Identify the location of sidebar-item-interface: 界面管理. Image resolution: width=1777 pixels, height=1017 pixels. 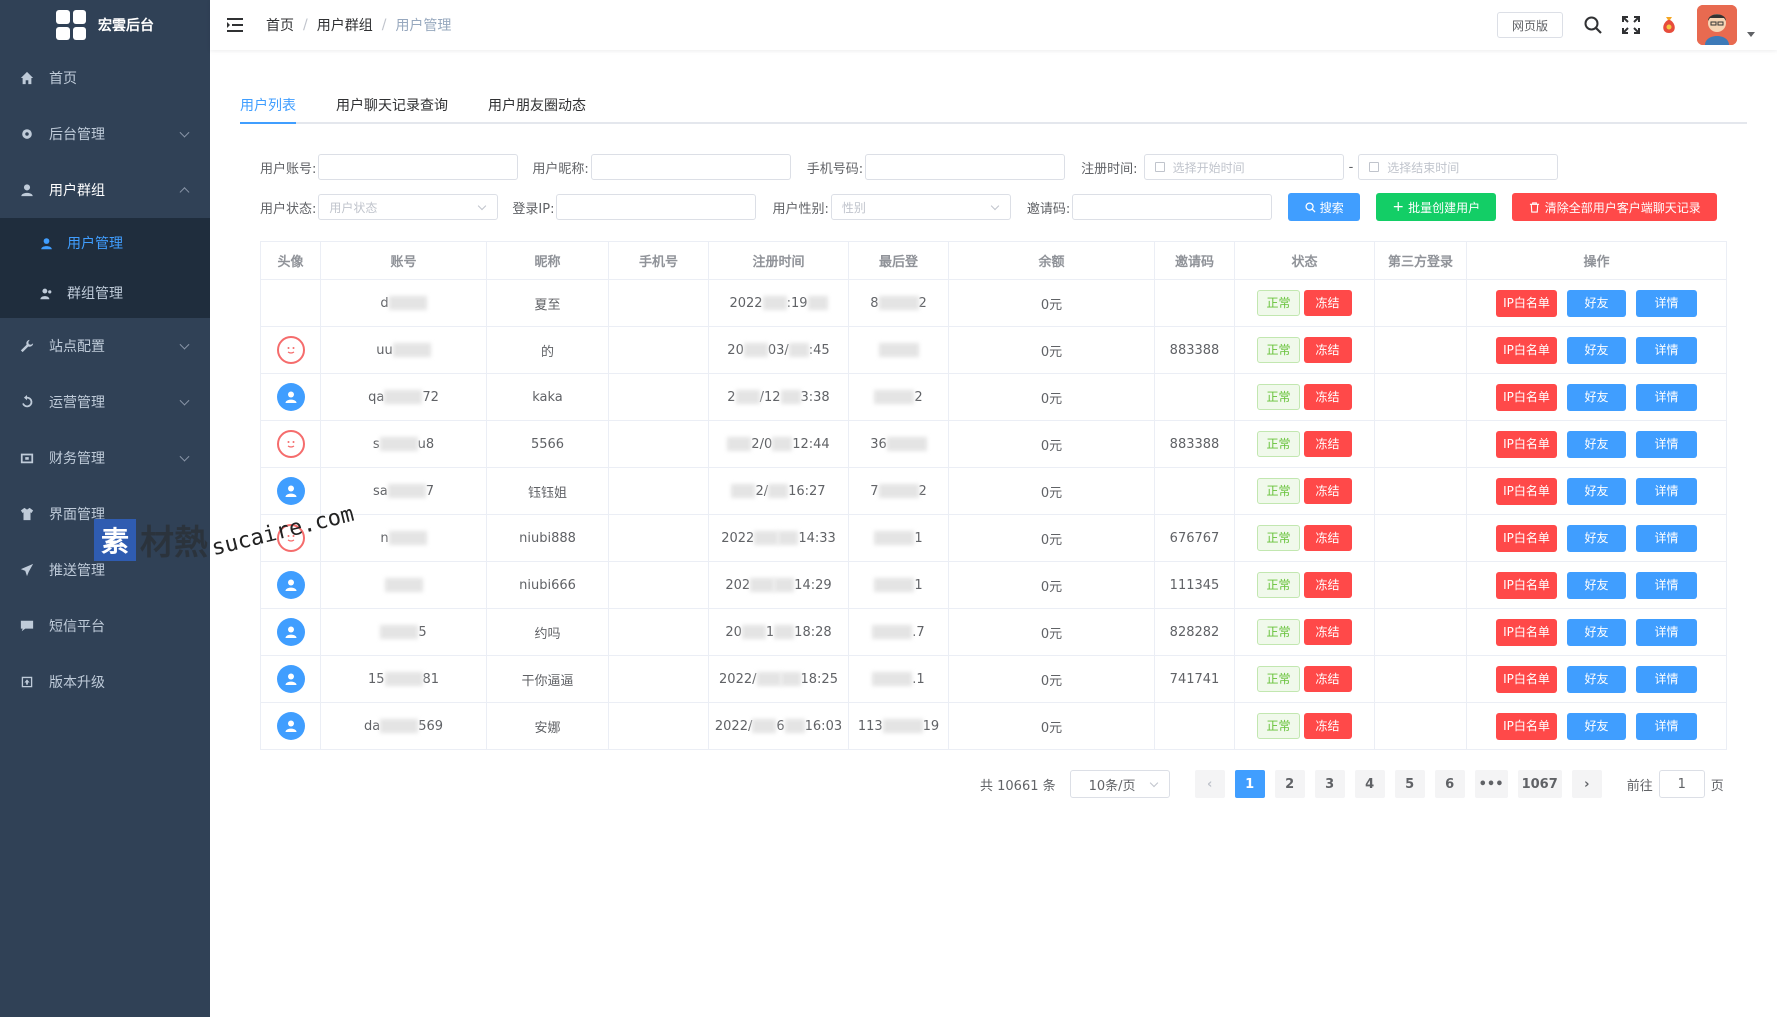
(105, 514).